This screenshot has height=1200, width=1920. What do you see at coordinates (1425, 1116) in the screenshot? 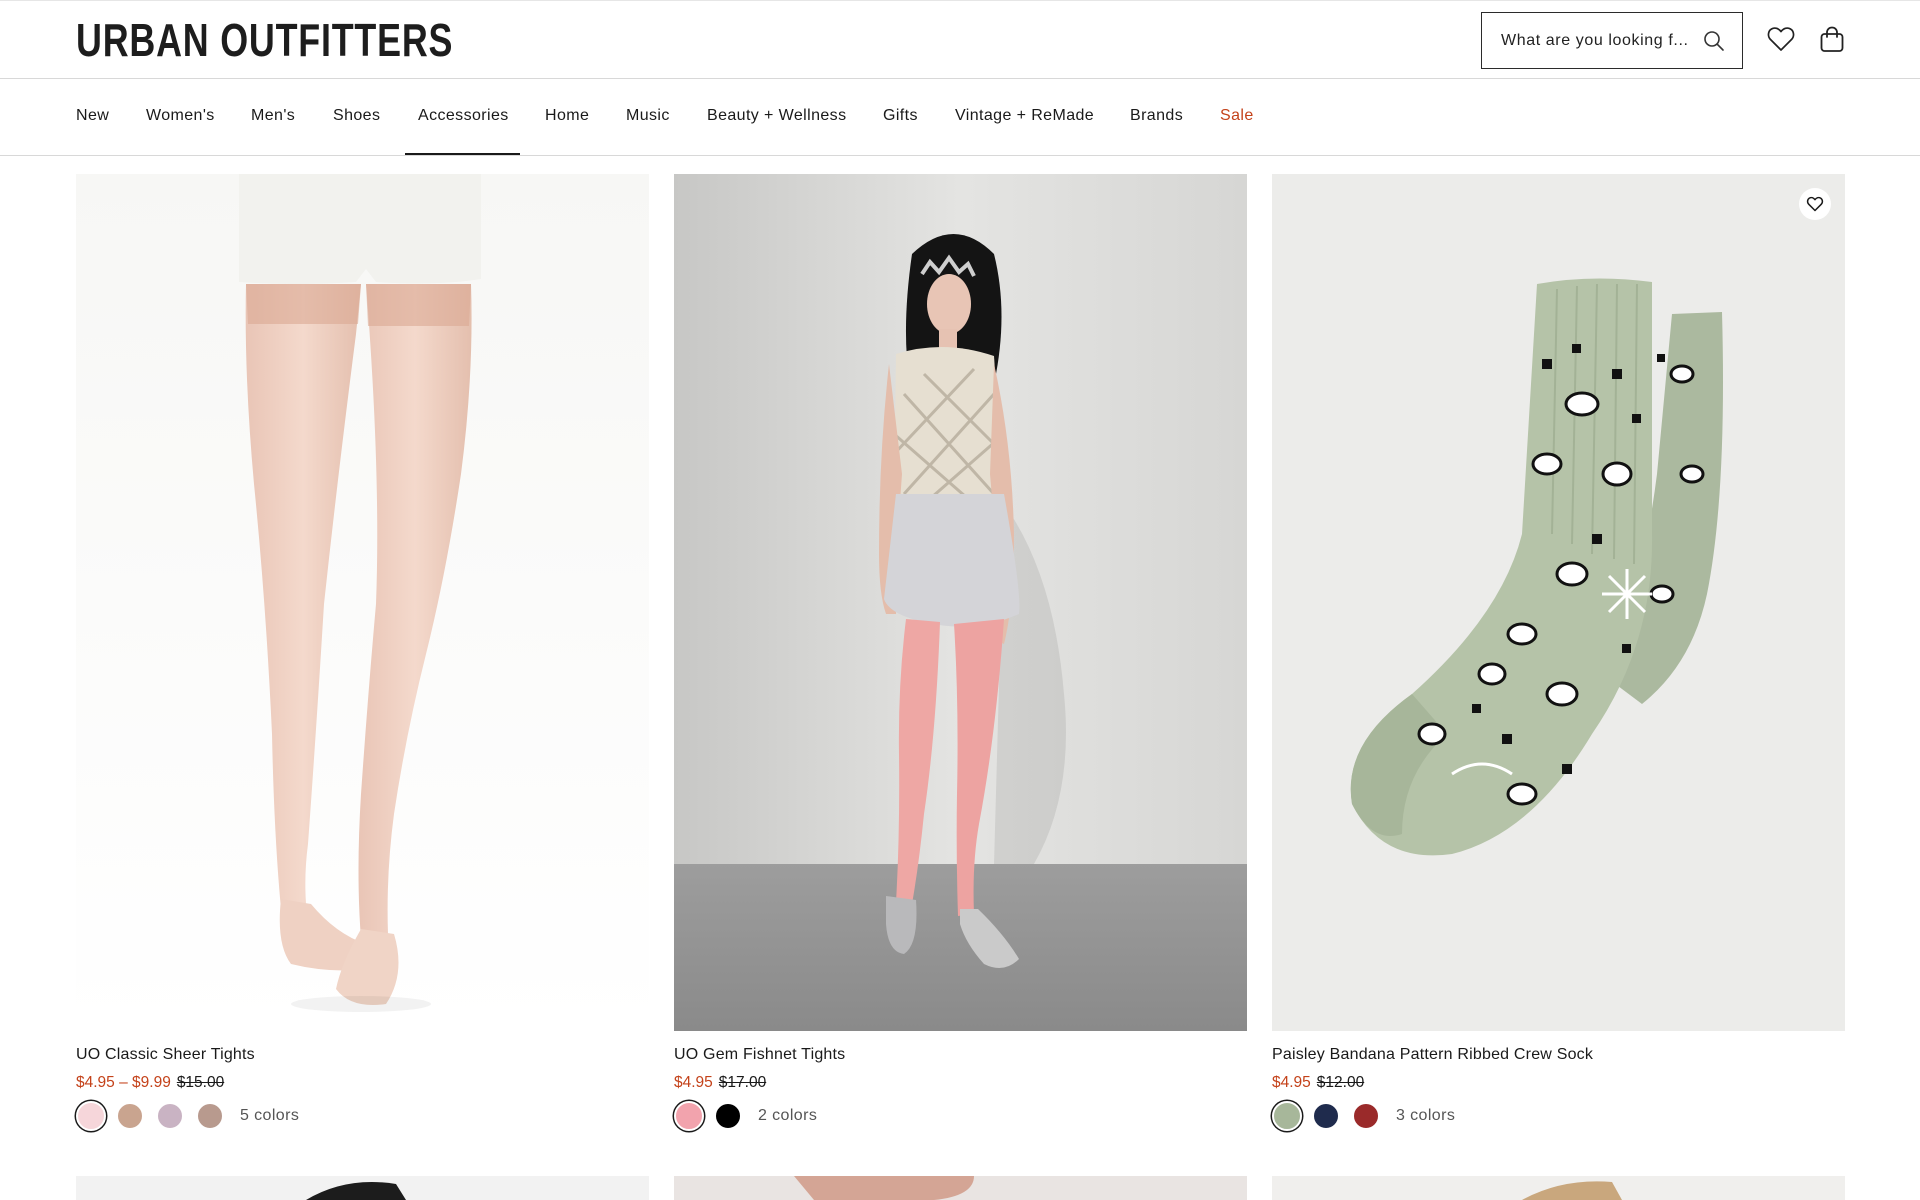
I see `colors-count: 3 colors` at bounding box center [1425, 1116].